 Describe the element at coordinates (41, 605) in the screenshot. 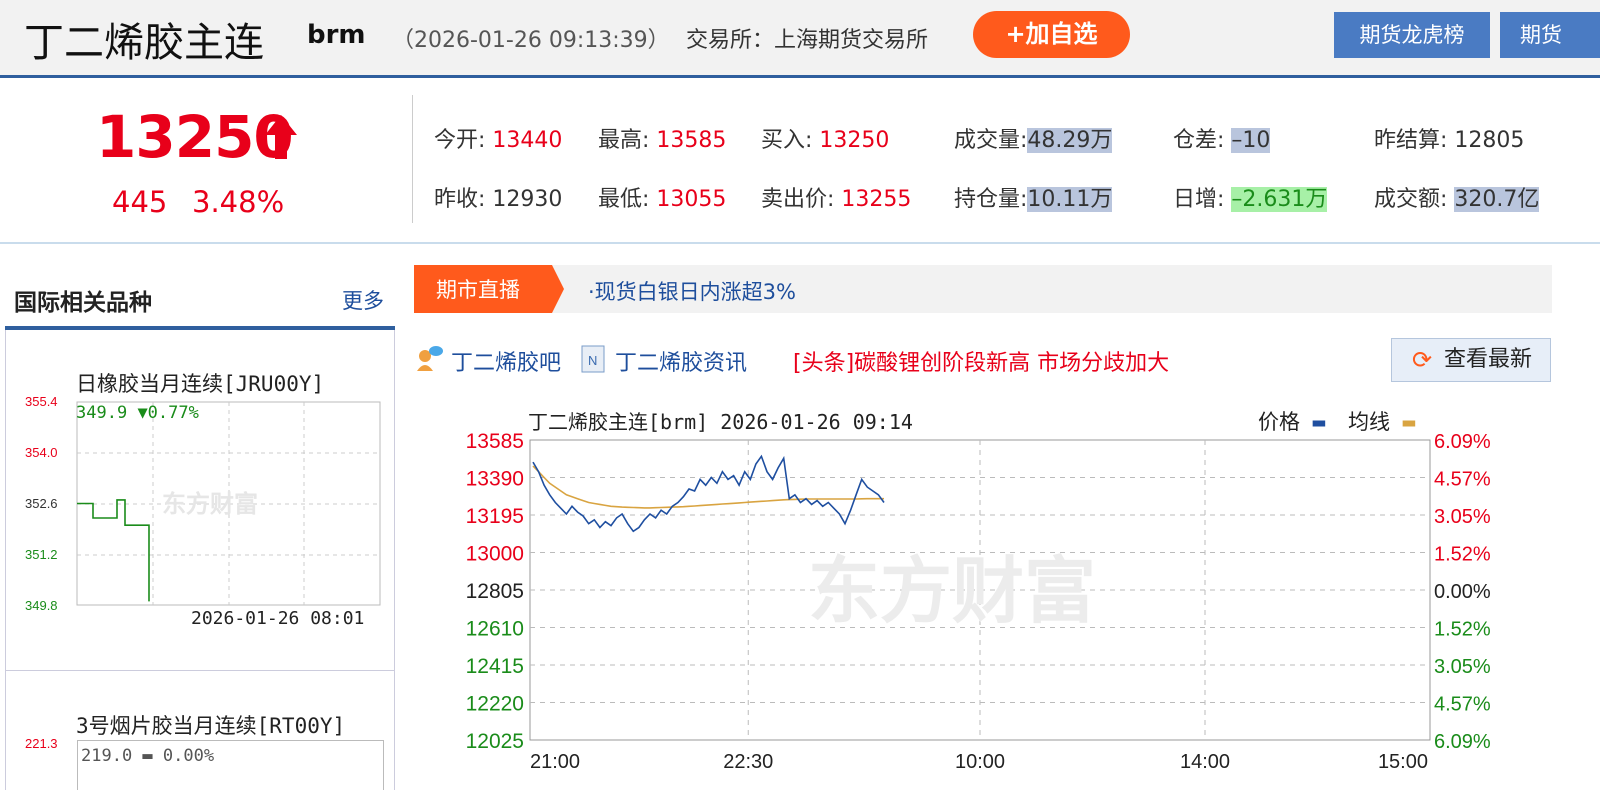

I see `mini-y-tick: 349.8` at that location.